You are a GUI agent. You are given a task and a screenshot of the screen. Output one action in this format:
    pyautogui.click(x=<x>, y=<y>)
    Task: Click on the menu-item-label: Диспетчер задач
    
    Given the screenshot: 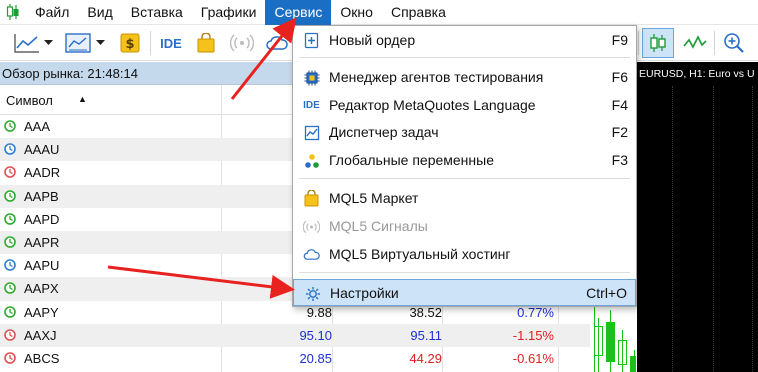 What is the action you would take?
    pyautogui.click(x=384, y=132)
    